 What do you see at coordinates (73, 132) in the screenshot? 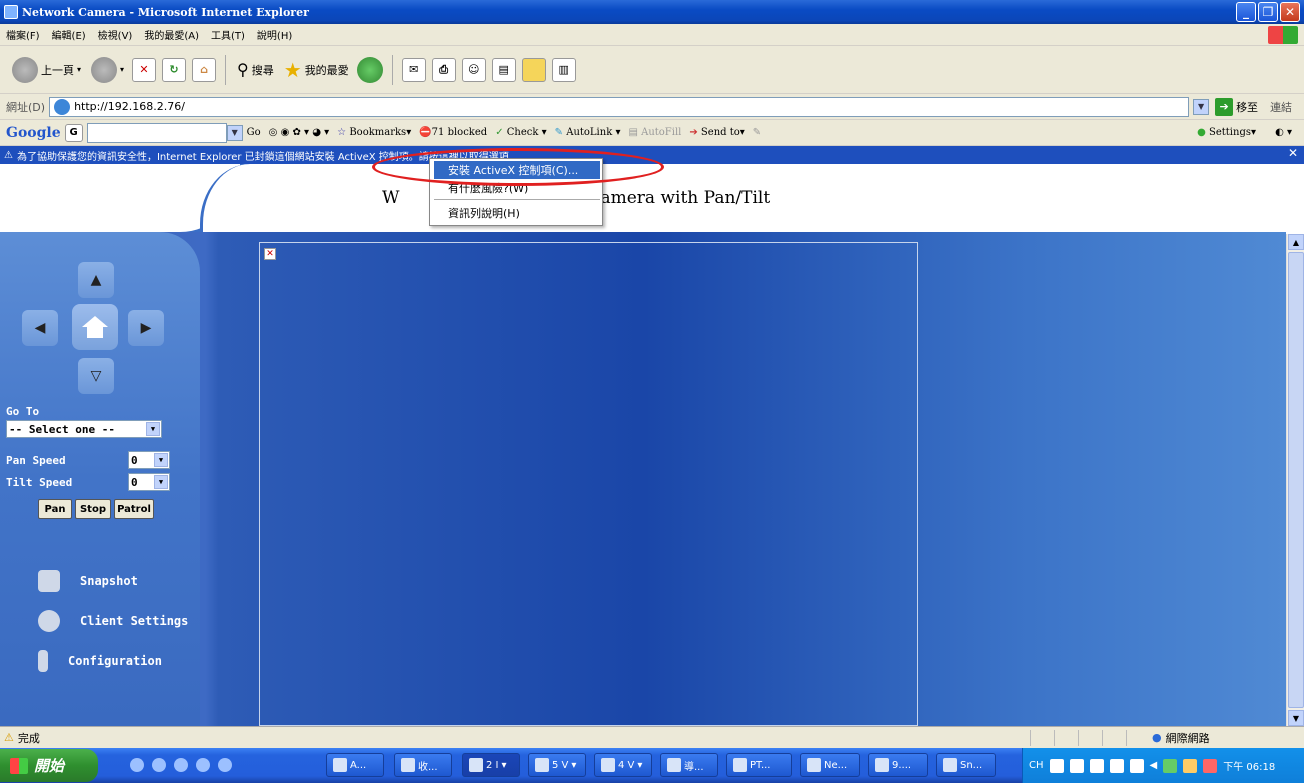
I see `google-menu-icon: G` at bounding box center [73, 132].